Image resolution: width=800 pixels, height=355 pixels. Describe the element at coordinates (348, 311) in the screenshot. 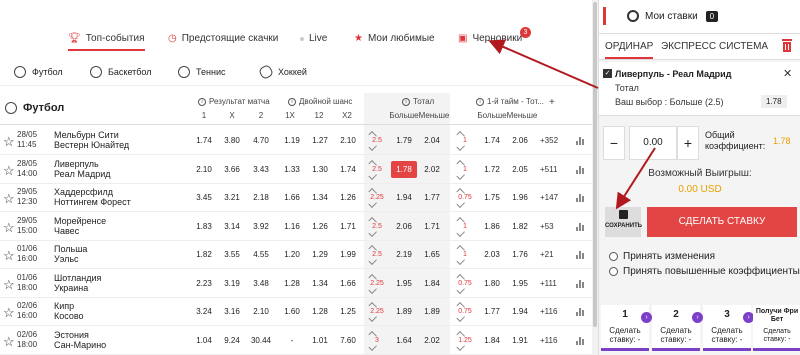

I see `odd-dx2: 1.25` at that location.